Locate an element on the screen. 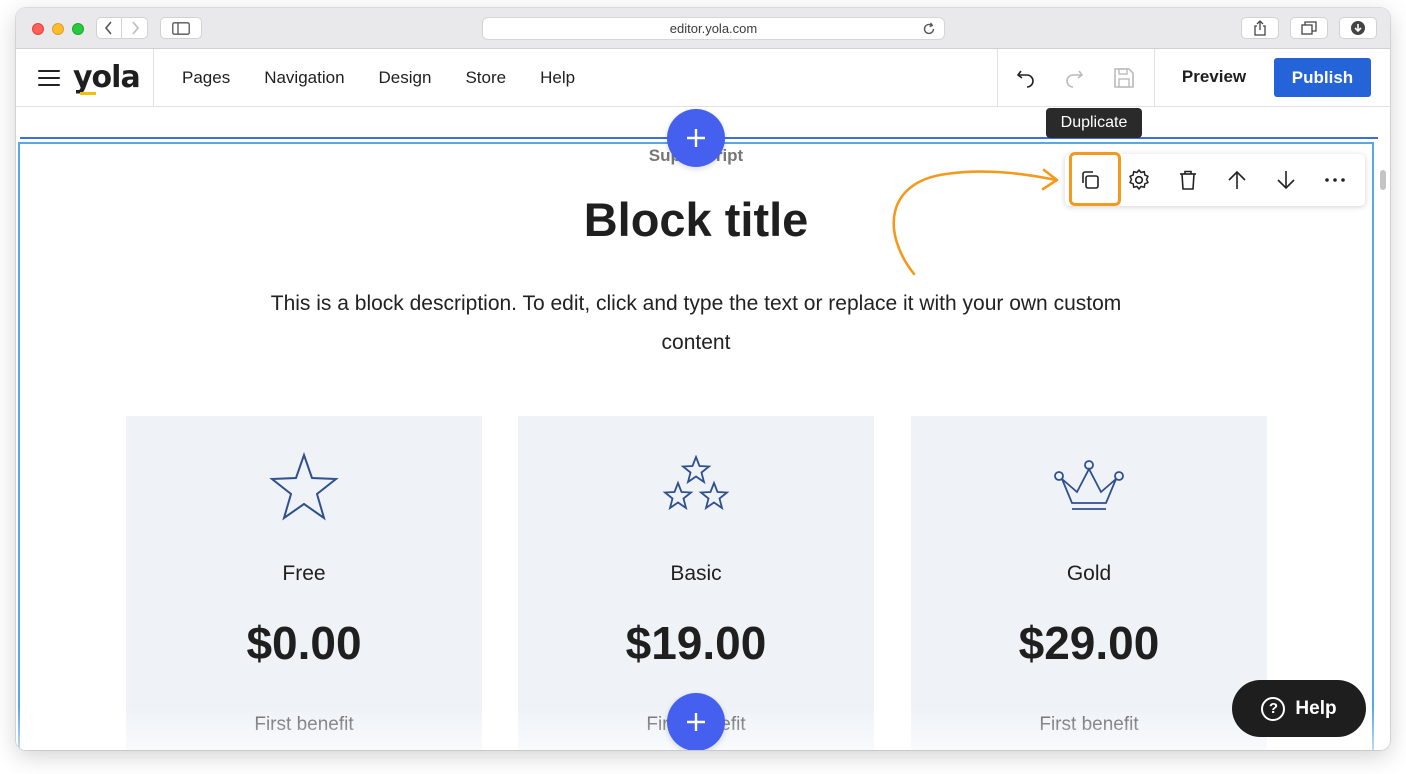 The height and width of the screenshot is (774, 1406). card-name: Basic is located at coordinates (696, 573).